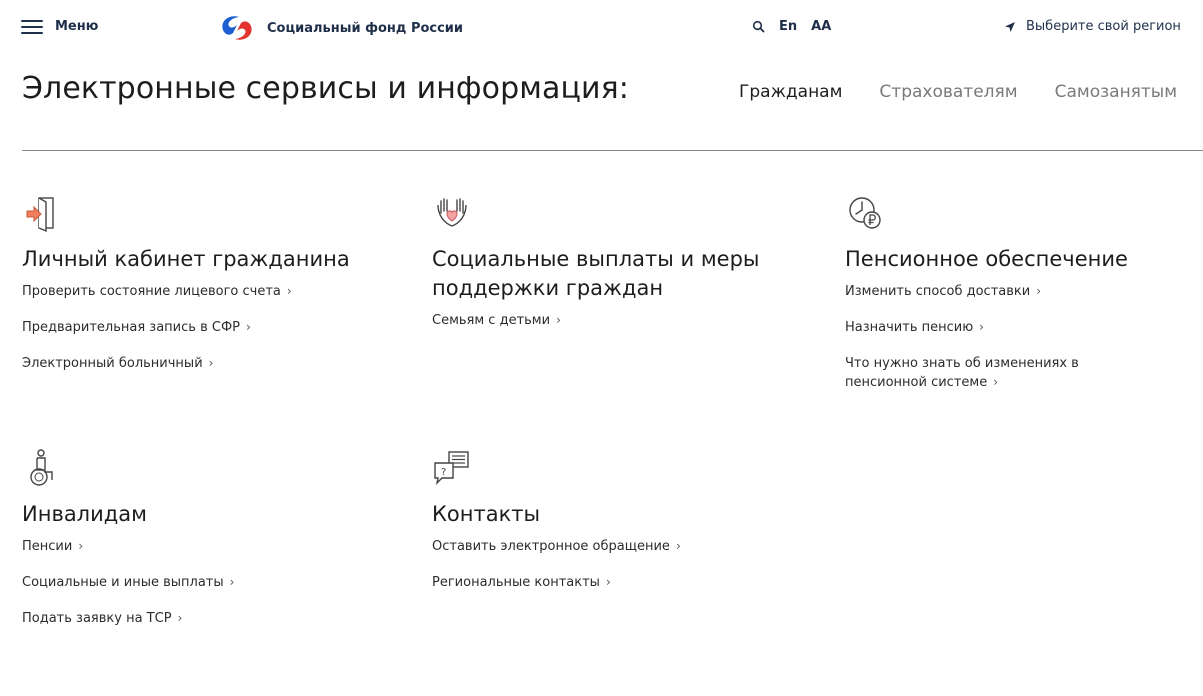 The width and height of the screenshot is (1203, 696). What do you see at coordinates (77, 26) in the screenshot?
I see `menu-label: Меню` at bounding box center [77, 26].